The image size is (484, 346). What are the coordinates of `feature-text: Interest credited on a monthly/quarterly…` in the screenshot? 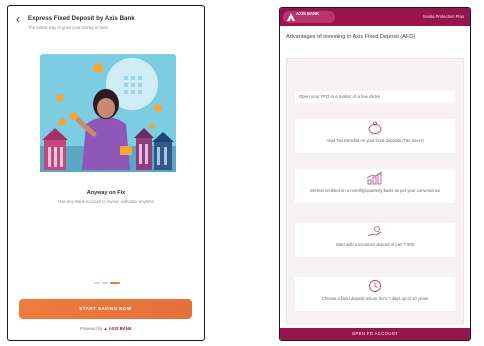 It's located at (375, 190).